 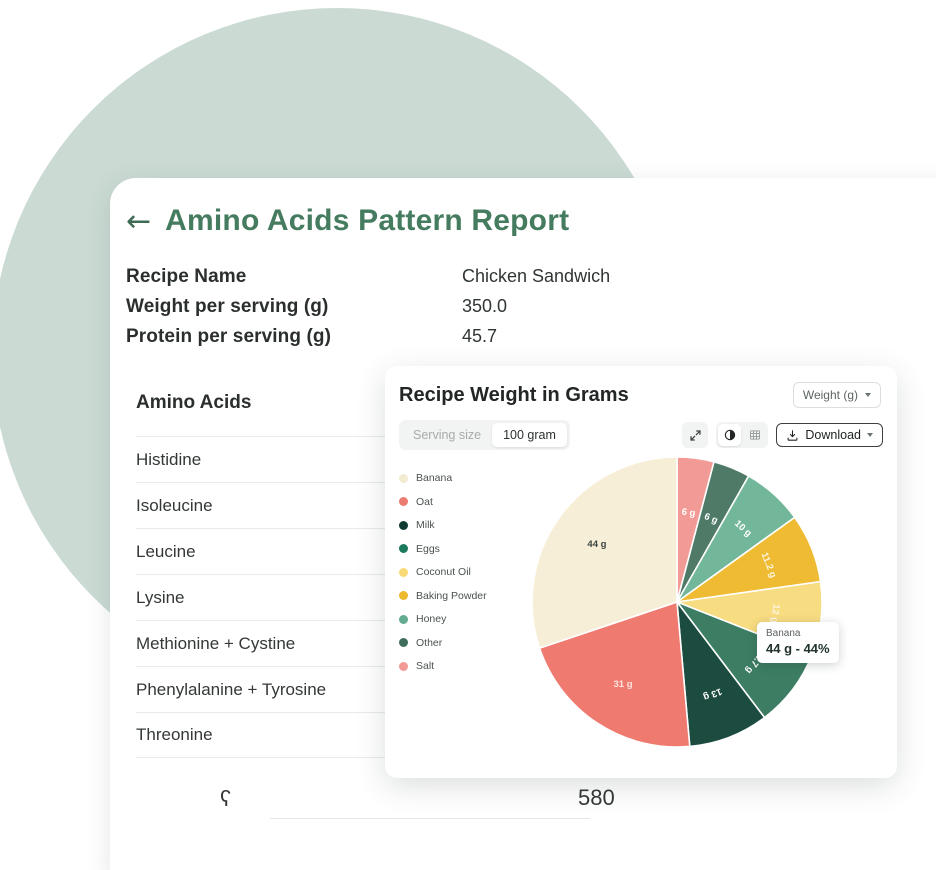 I want to click on footer-divider, so click(x=430, y=818).